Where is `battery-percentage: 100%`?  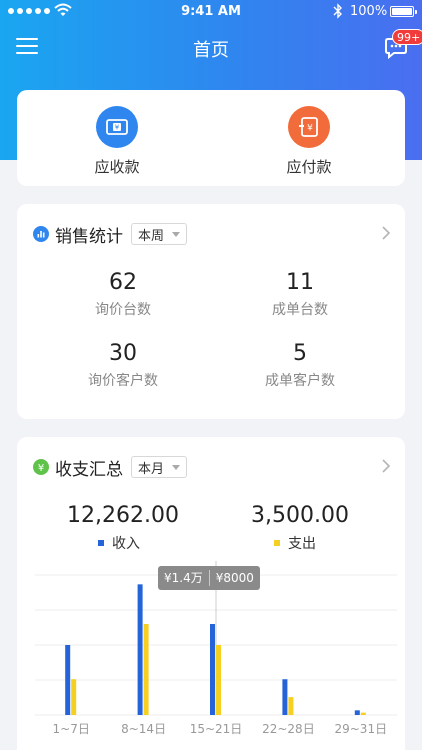
battery-percentage: 100% is located at coordinates (369, 11).